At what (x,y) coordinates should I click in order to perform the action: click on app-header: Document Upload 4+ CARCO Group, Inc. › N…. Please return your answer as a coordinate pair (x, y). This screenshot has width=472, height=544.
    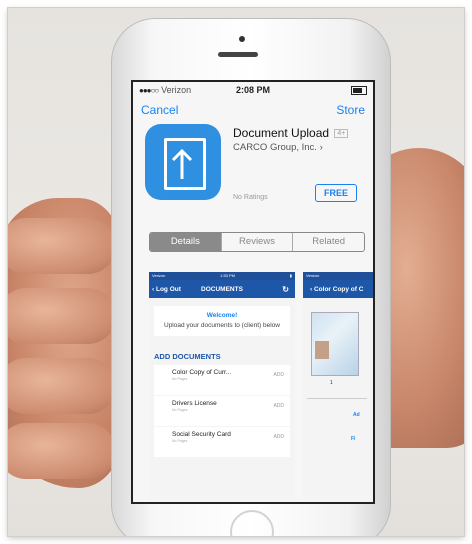
    Looking at the image, I should click on (253, 165).